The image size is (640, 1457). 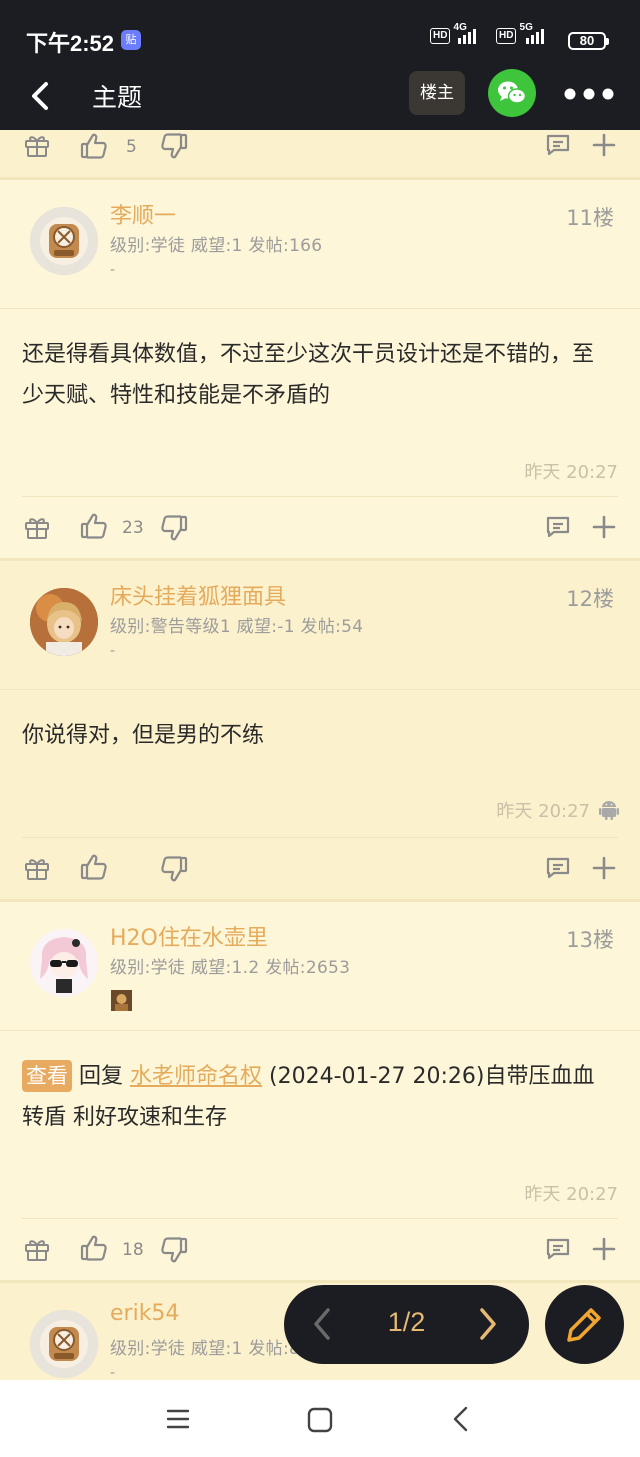 I want to click on signal-group-1: HD 4G, so click(x=455, y=36).